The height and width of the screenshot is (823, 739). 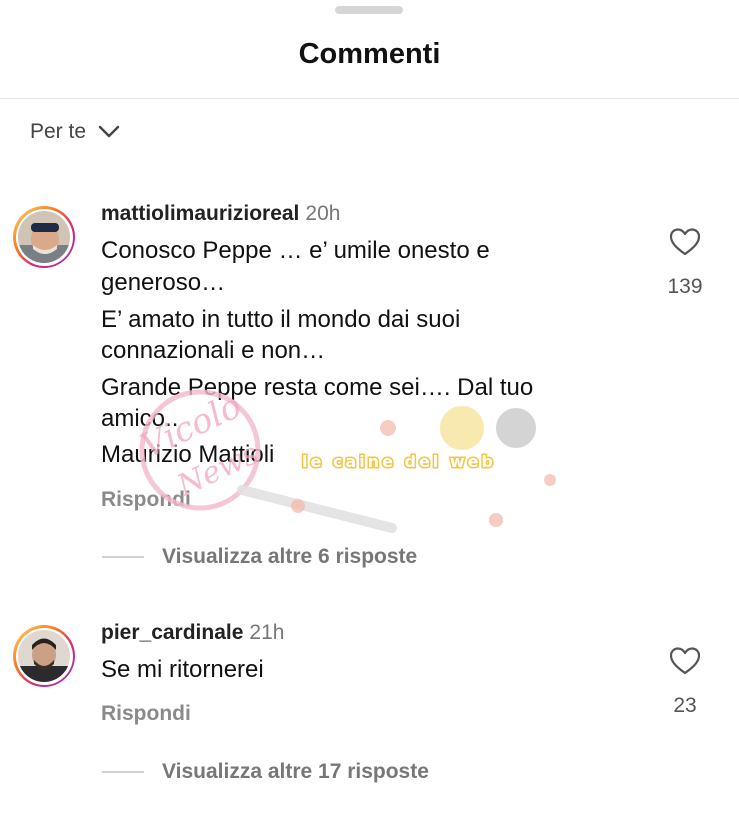 I want to click on drag-handle, so click(x=369, y=10).